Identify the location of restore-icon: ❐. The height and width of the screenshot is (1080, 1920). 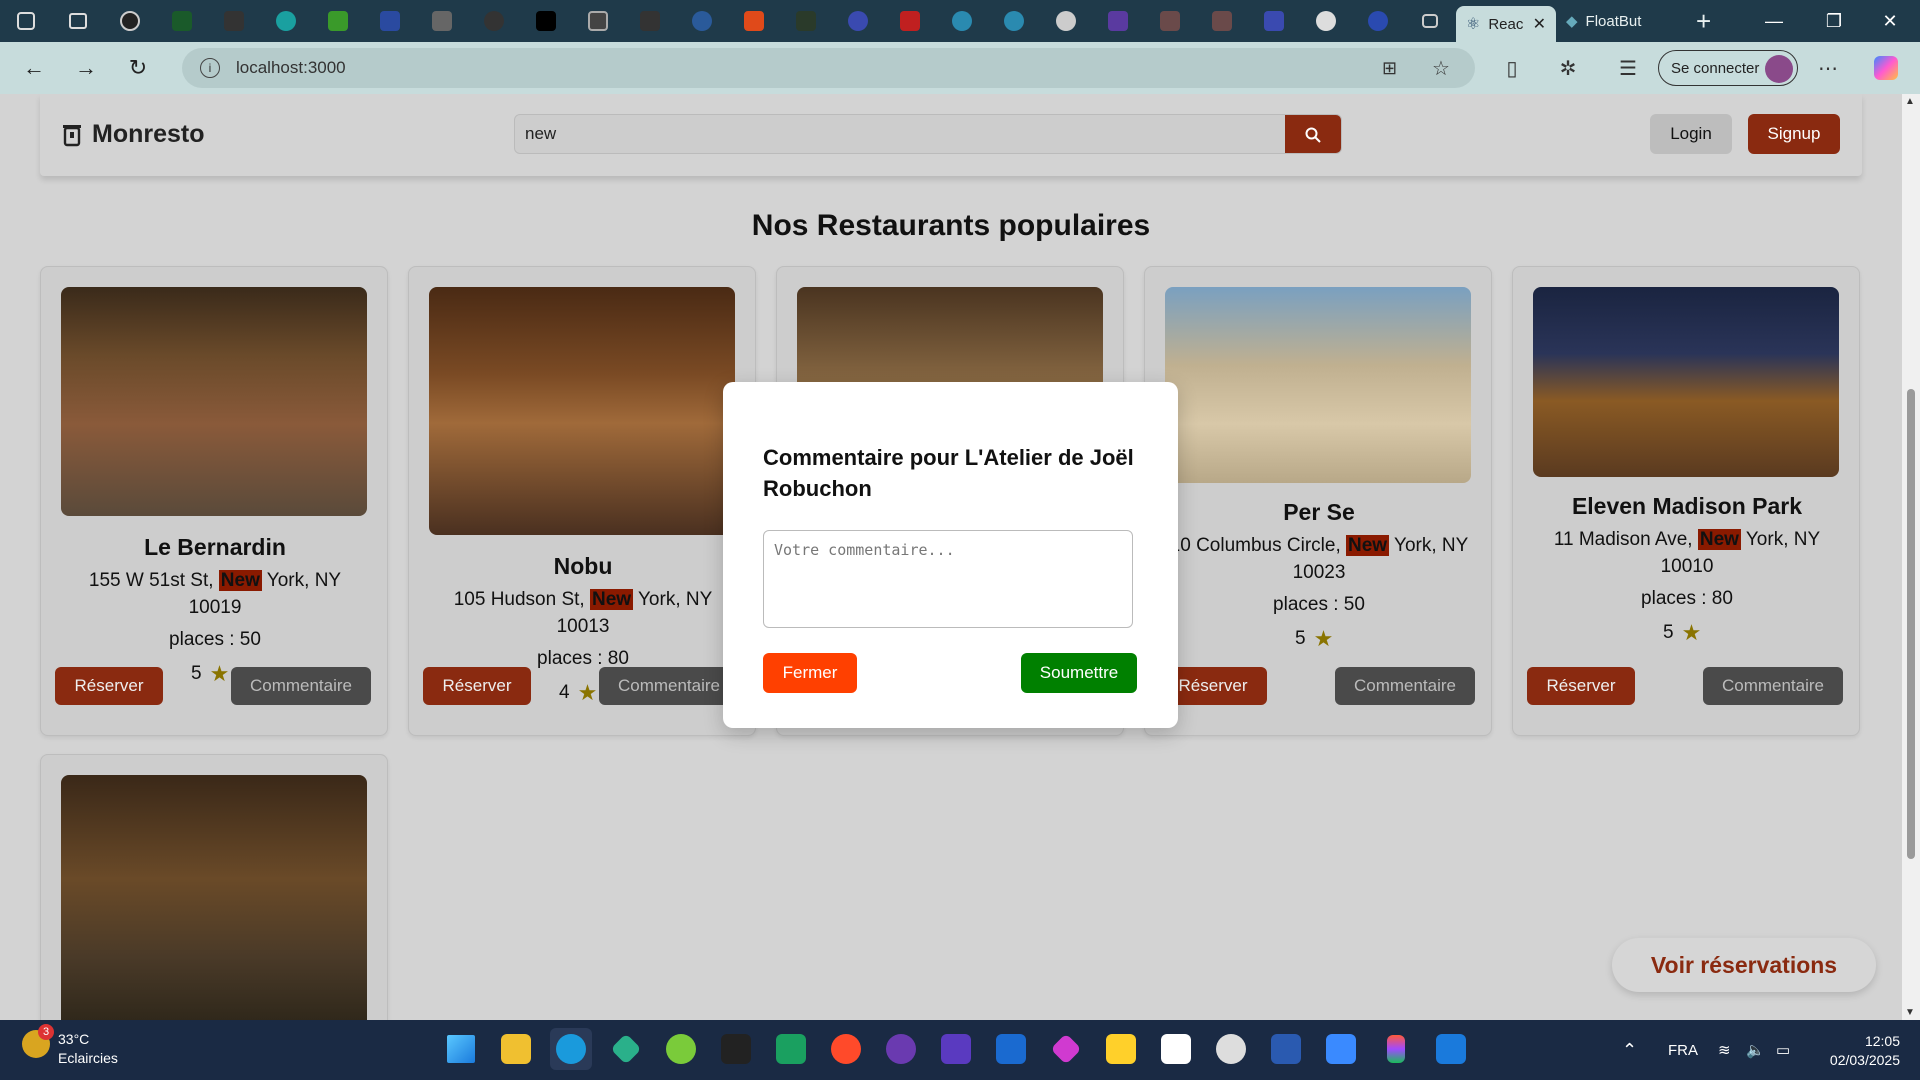
(1834, 21).